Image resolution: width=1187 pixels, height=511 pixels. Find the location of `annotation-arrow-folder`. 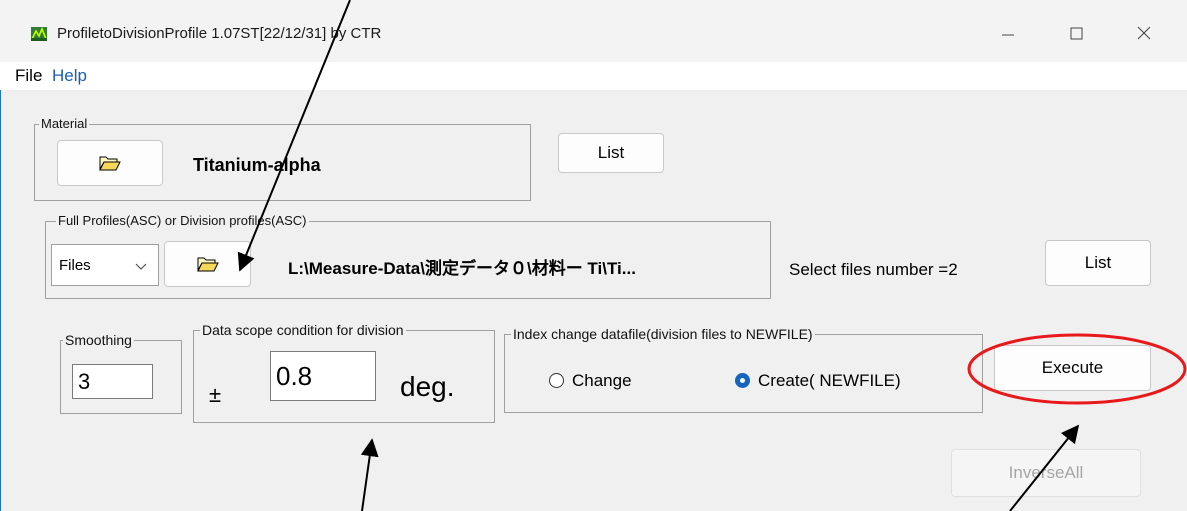

annotation-arrow-folder is located at coordinates (294, 136).